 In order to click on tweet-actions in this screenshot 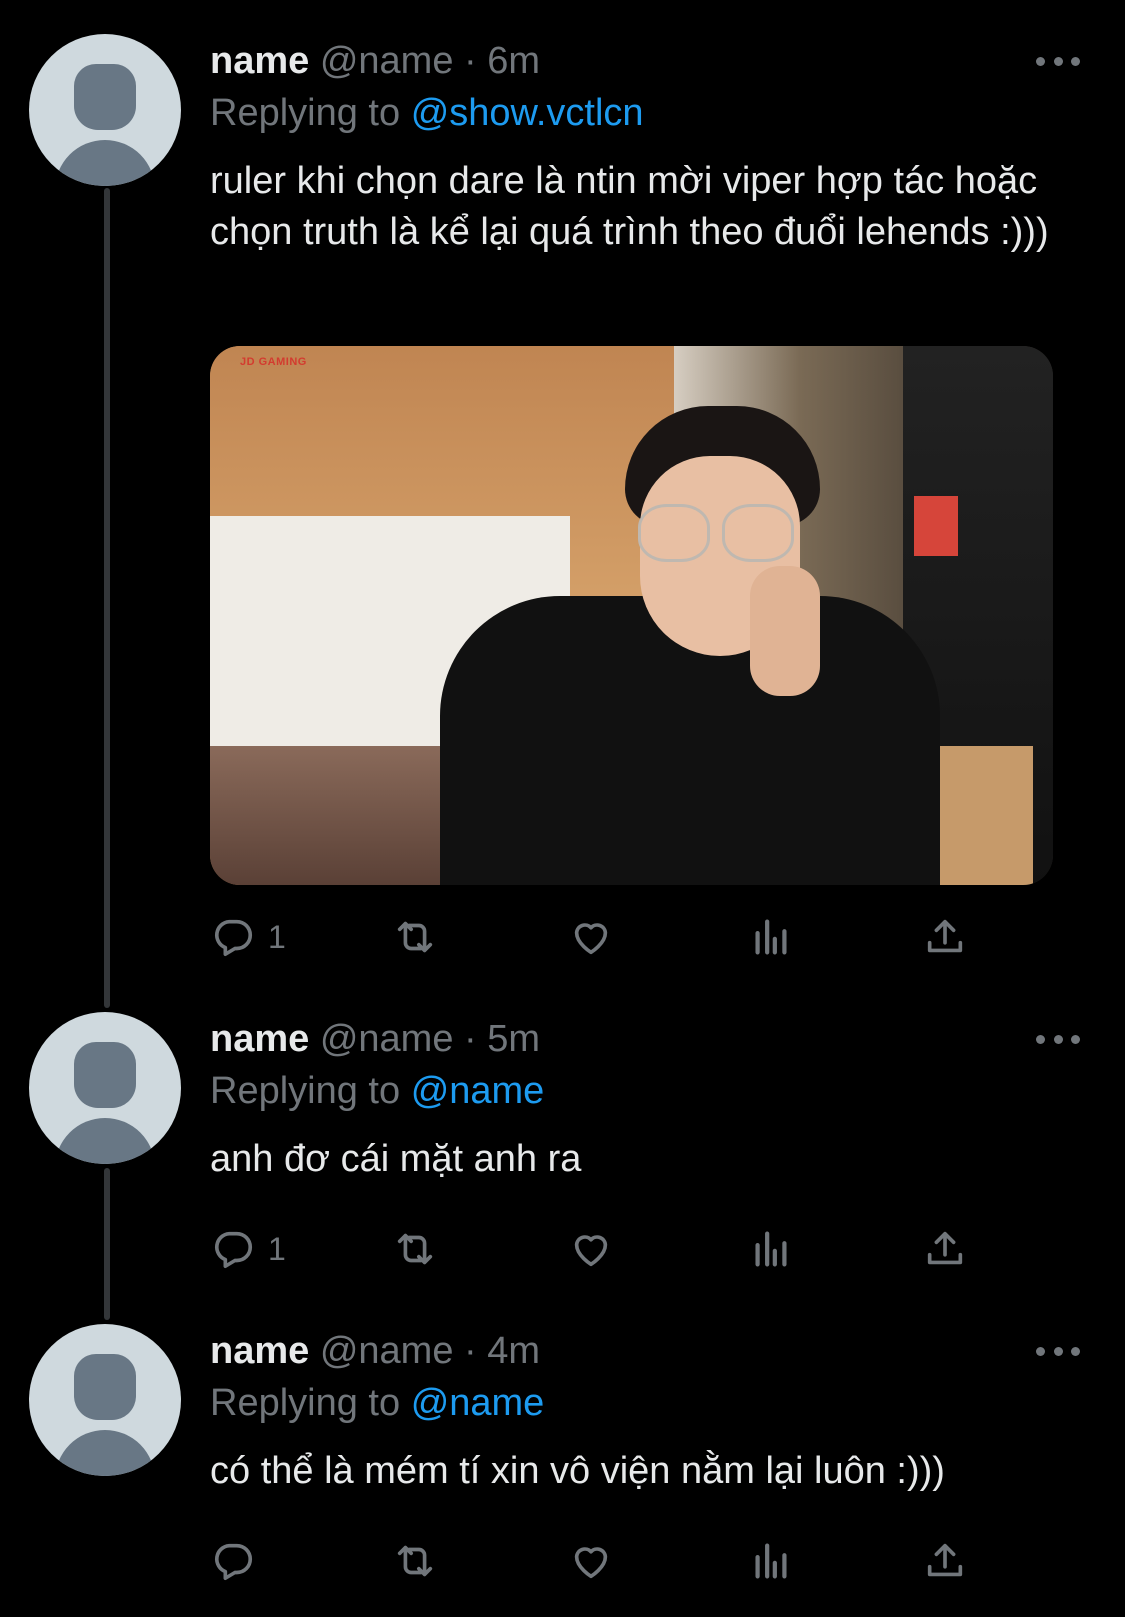, I will do `click(605, 1561)`.